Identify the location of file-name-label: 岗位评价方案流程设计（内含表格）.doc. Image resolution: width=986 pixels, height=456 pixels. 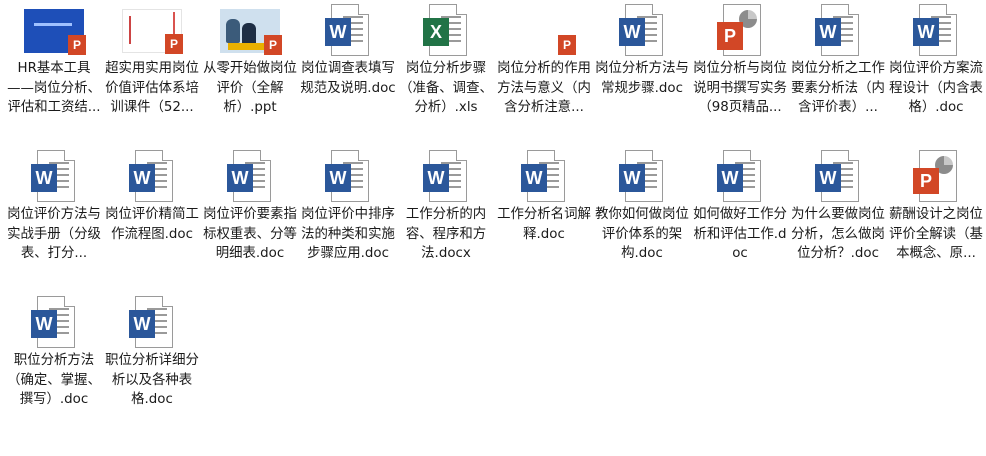
(936, 88).